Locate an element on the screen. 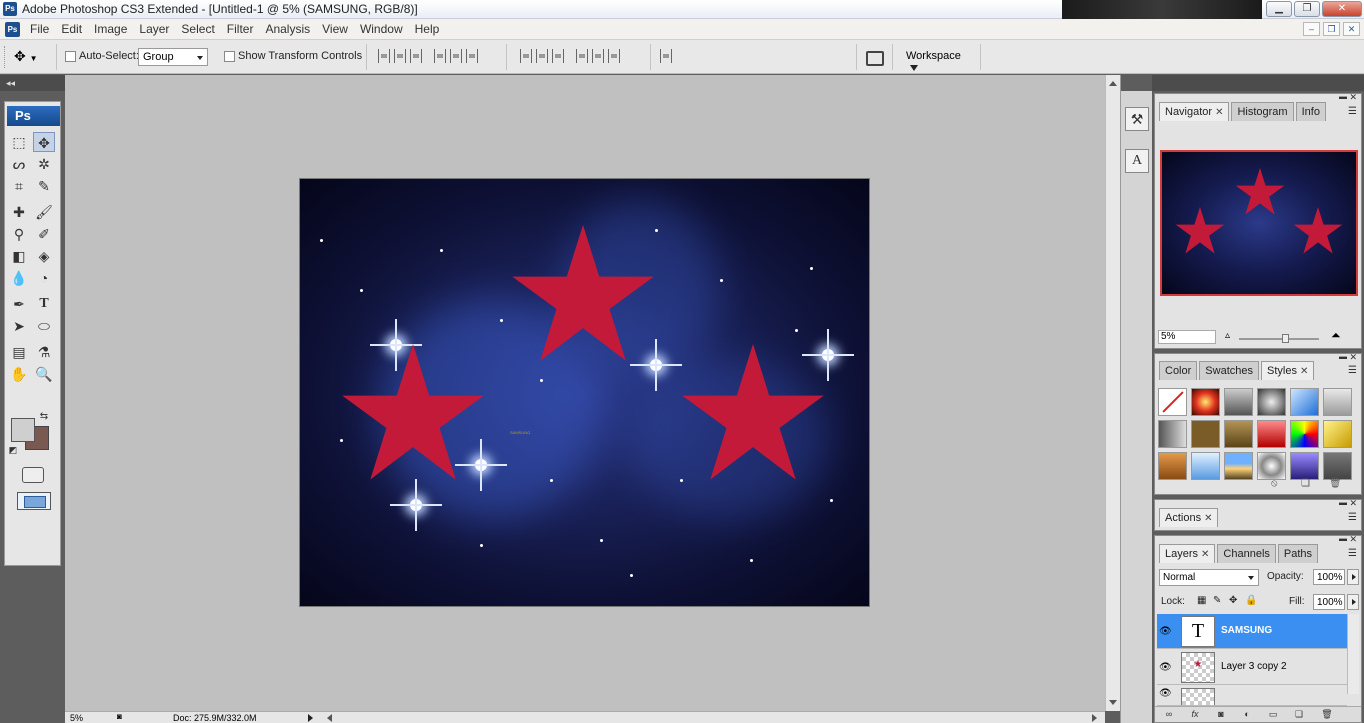 This screenshot has height=723, width=1364. clone-stamp-icon: ⚲ is located at coordinates (19, 234).